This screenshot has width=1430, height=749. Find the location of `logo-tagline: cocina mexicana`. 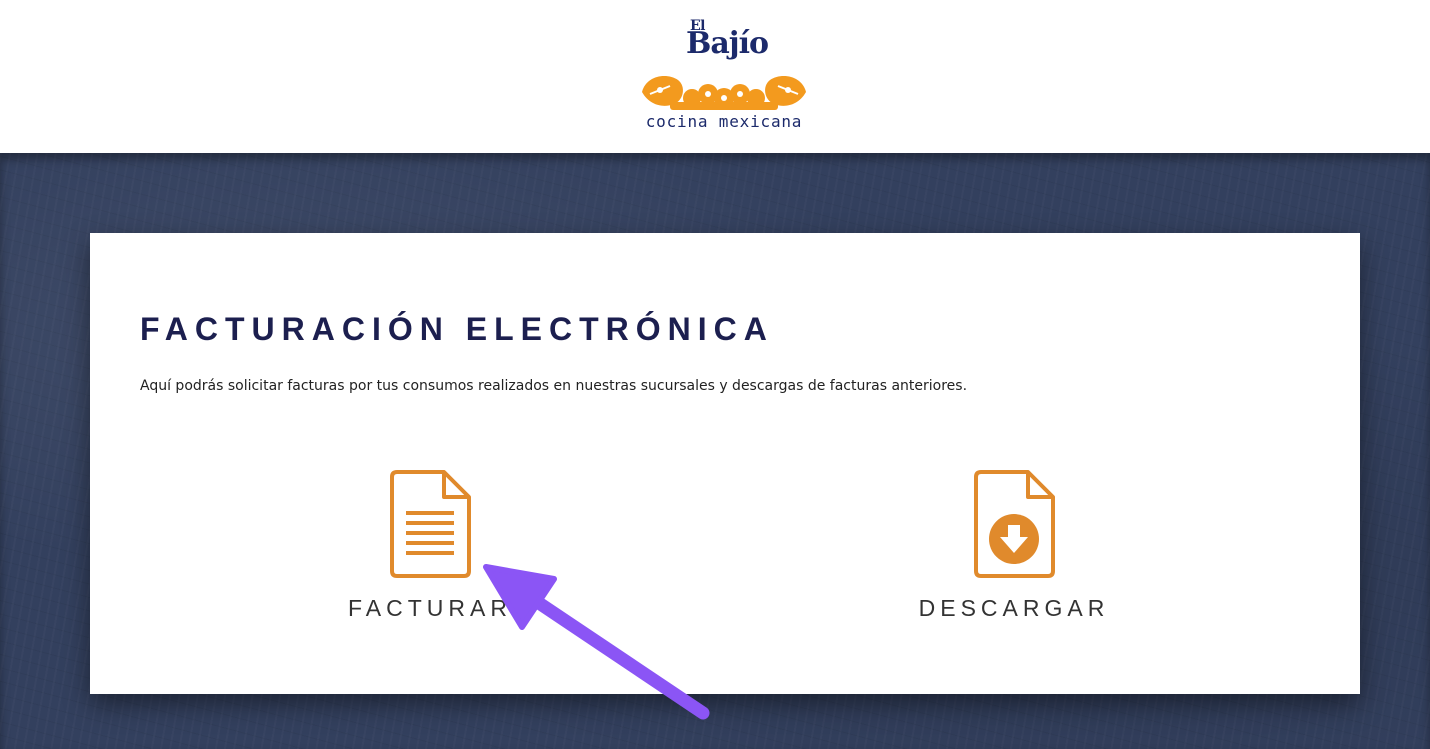

logo-tagline: cocina mexicana is located at coordinates (724, 121).